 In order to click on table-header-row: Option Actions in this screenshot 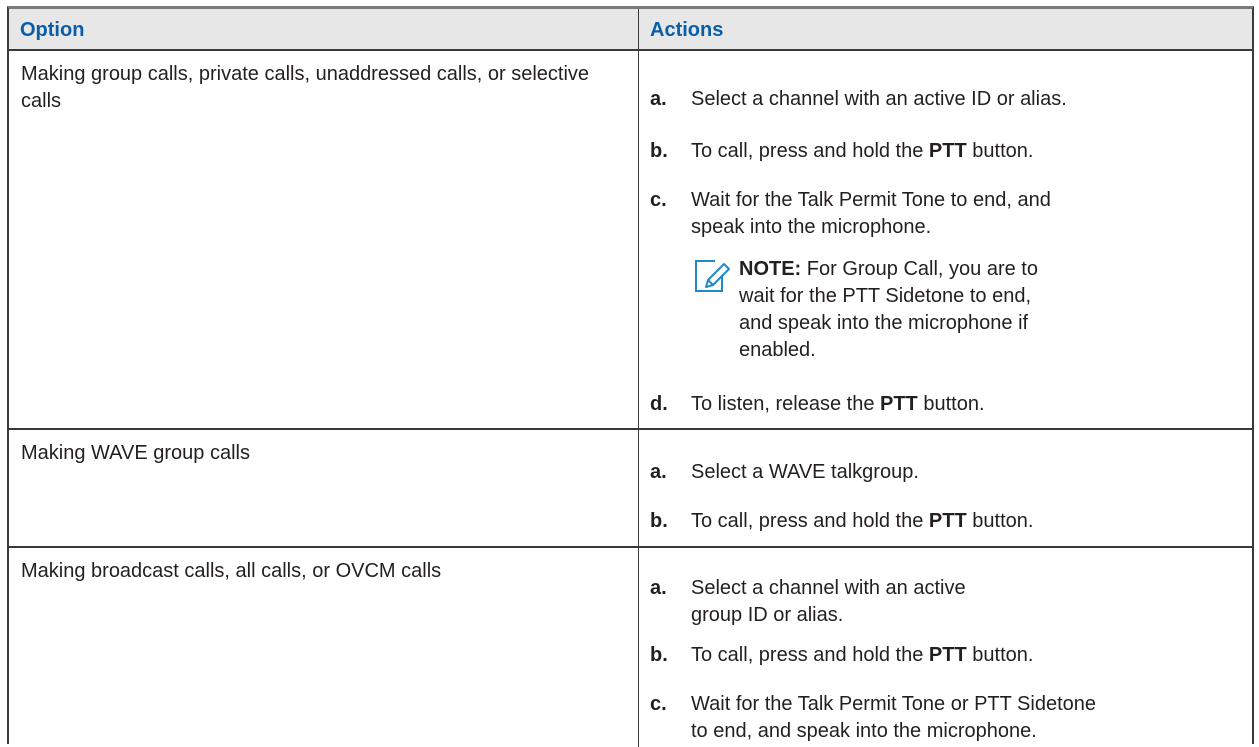, I will do `click(630, 30)`.